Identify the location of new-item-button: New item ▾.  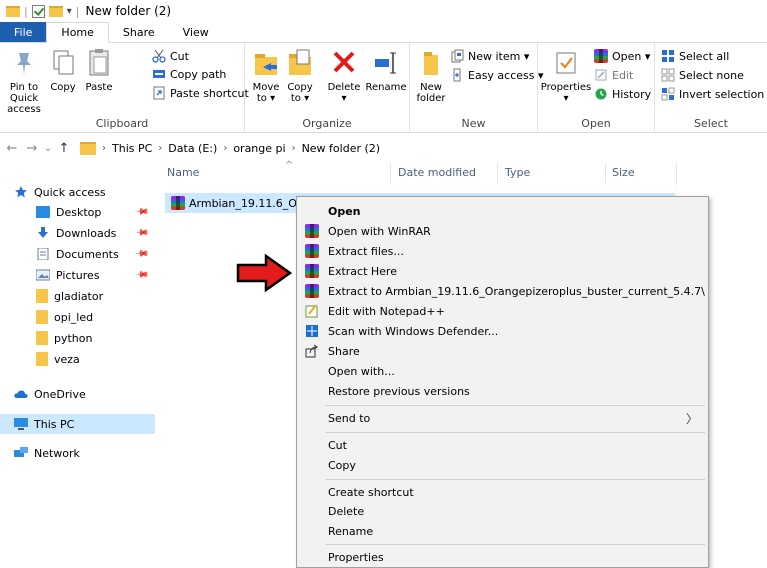
(489, 56).